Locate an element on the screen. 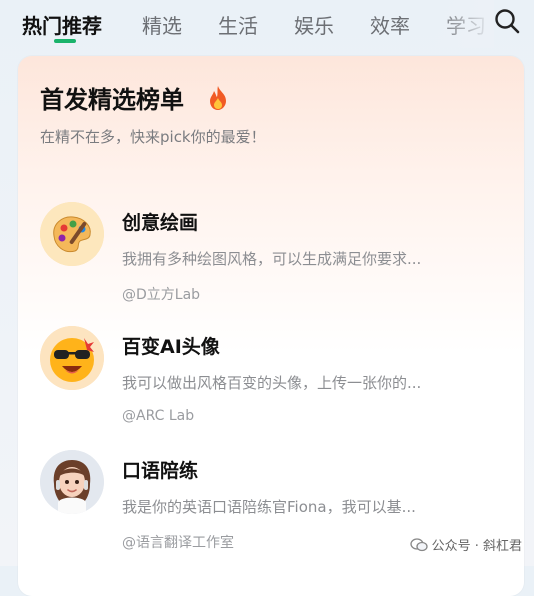  item-author: @D立方Lab is located at coordinates (161, 295).